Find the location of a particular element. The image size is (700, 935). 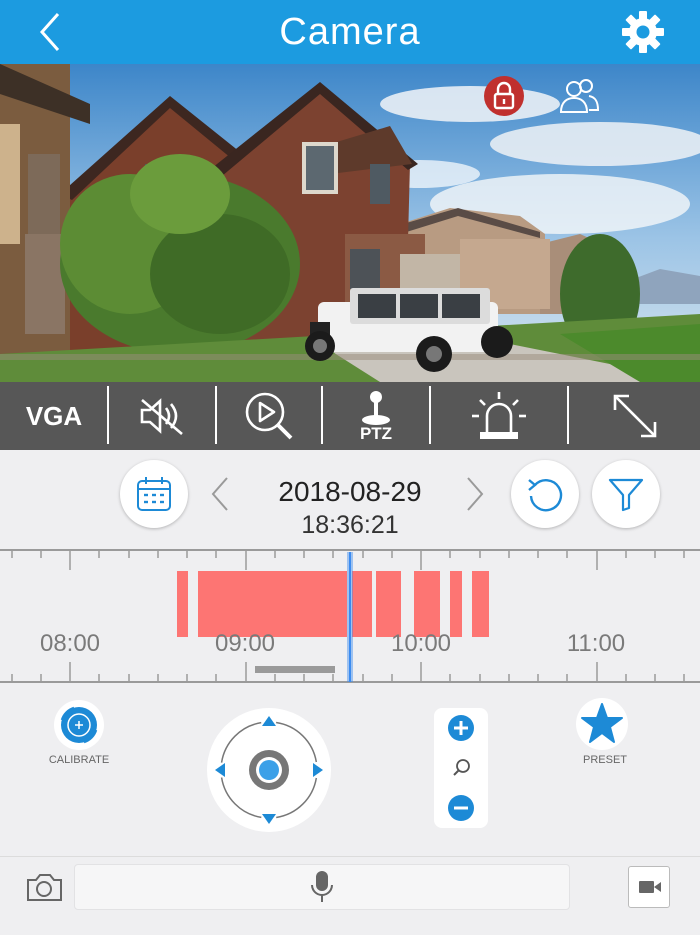

resolution-button: VGA is located at coordinates (54, 416).